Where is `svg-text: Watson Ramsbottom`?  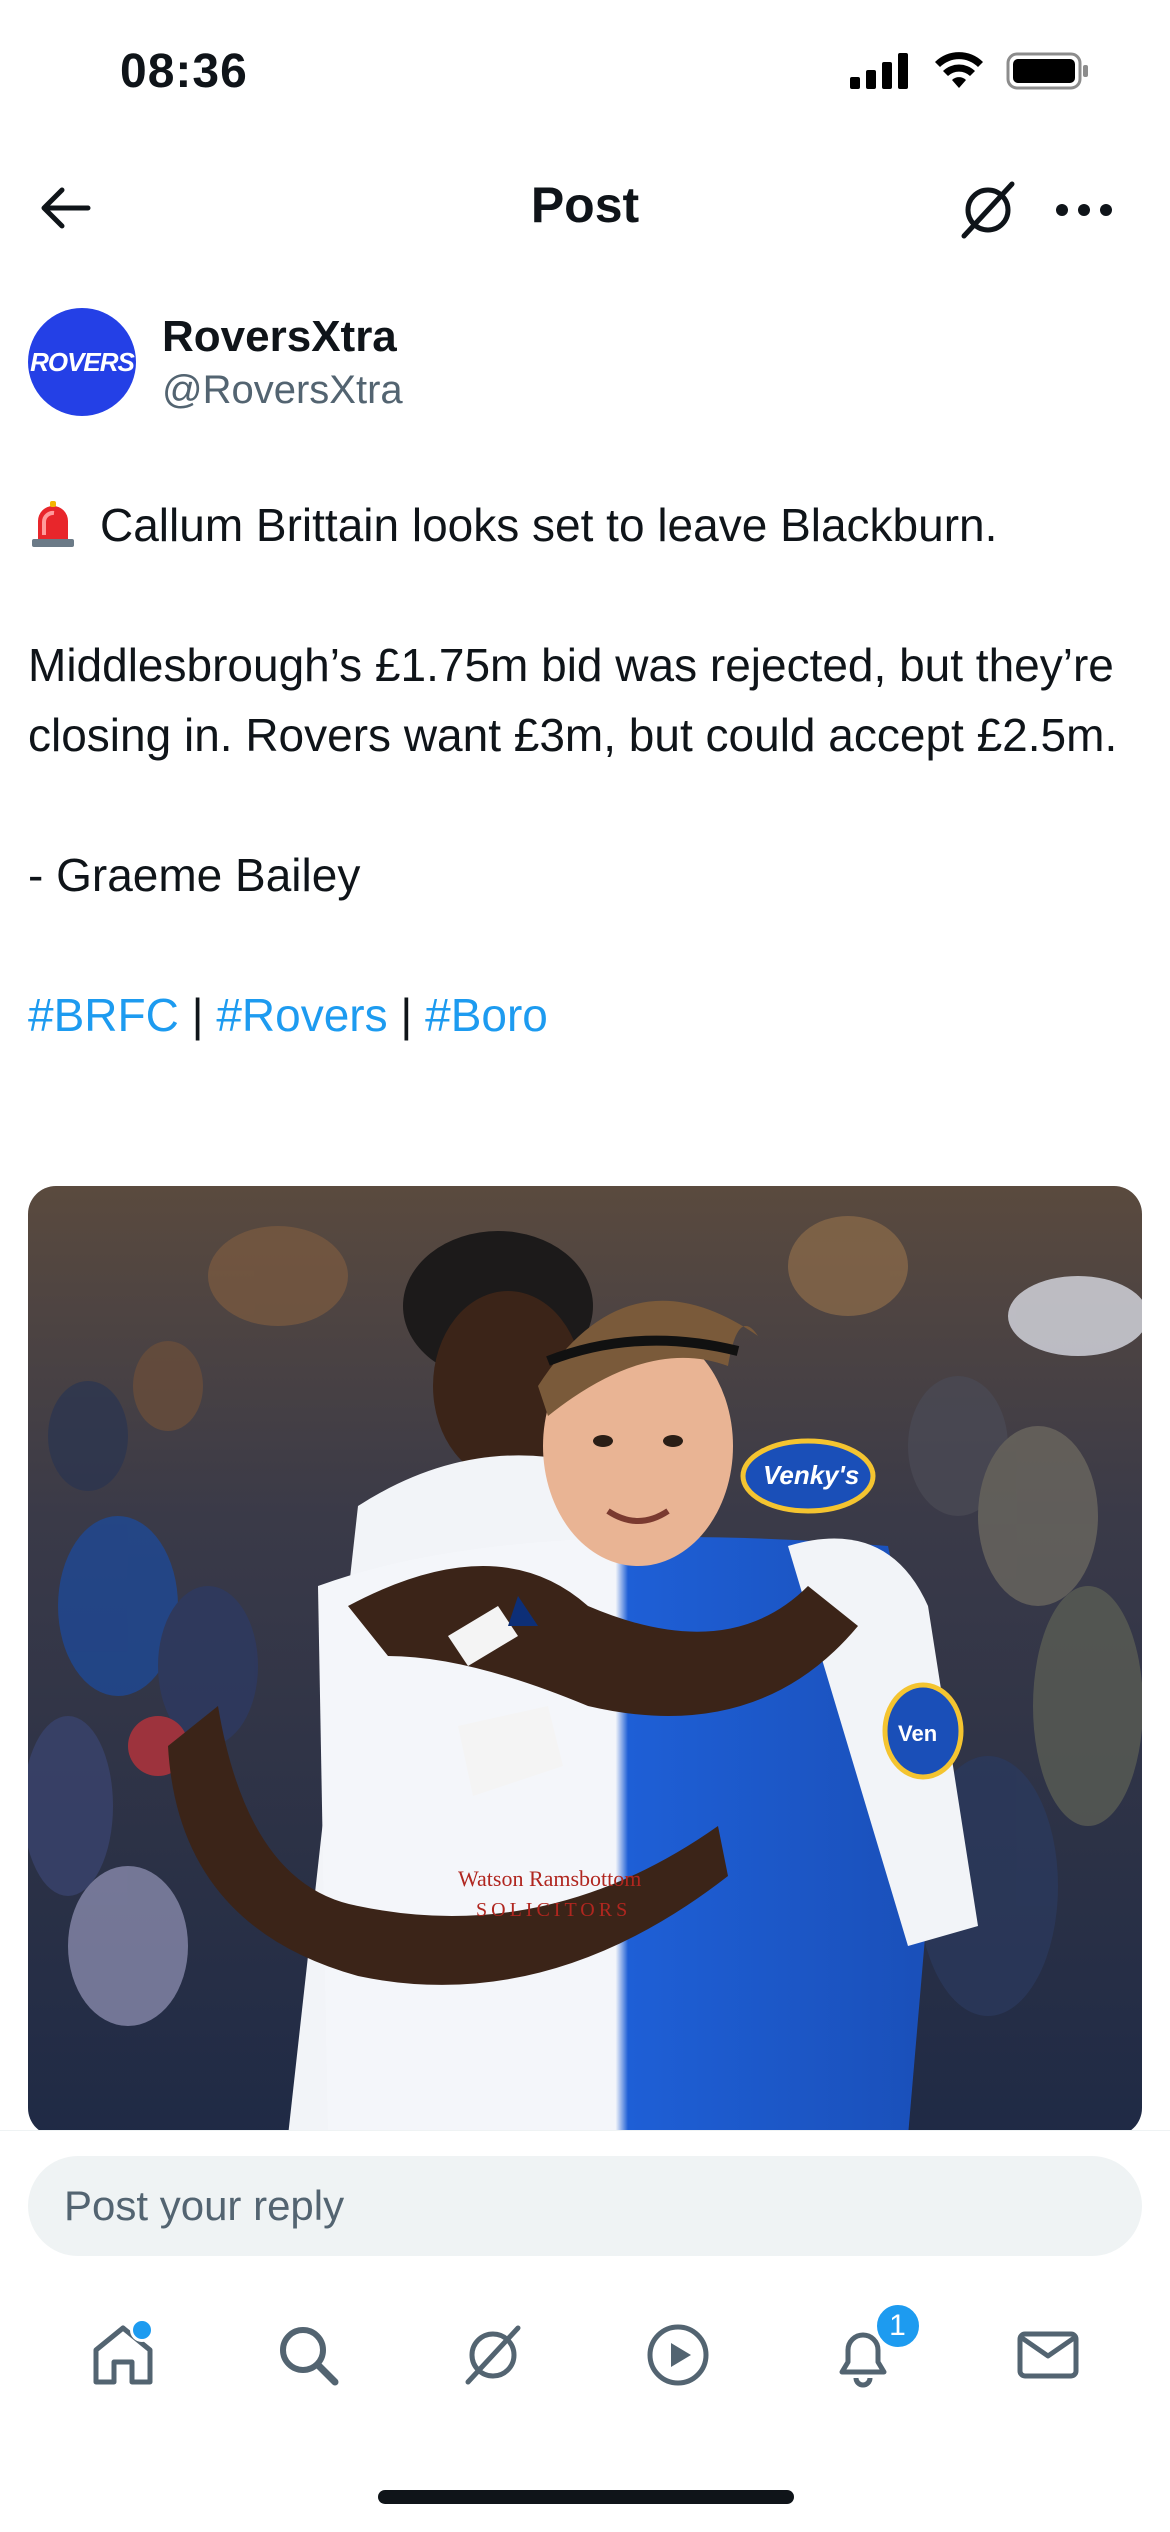 svg-text: Watson Ramsbottom is located at coordinates (549, 1878).